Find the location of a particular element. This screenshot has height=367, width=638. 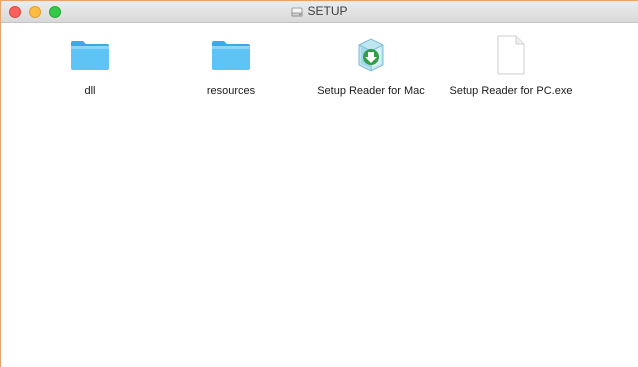

file-item-resources: resources is located at coordinates (231, 64).